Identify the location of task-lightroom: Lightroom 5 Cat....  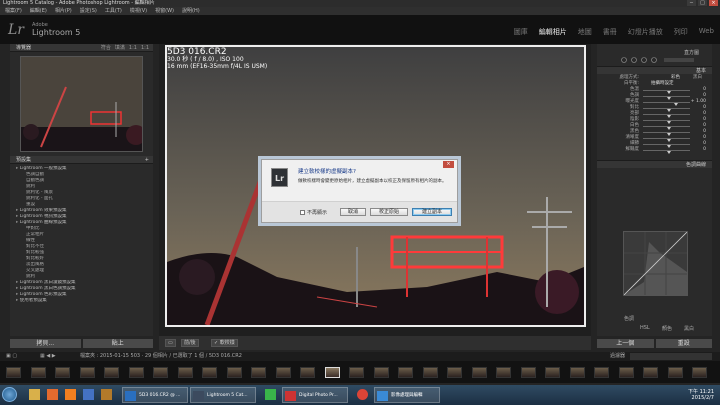
(223, 395).